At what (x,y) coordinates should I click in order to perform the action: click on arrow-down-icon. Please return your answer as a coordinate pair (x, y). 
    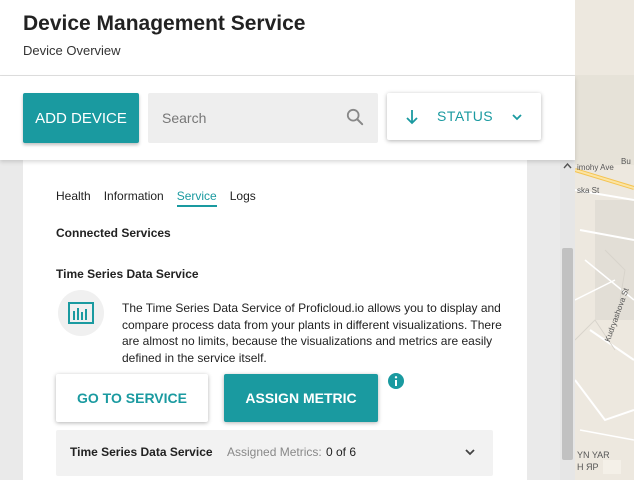
    Looking at the image, I should click on (412, 117).